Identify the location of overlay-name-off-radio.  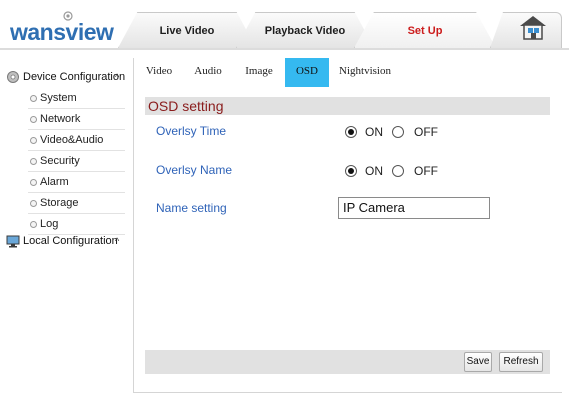
(398, 171).